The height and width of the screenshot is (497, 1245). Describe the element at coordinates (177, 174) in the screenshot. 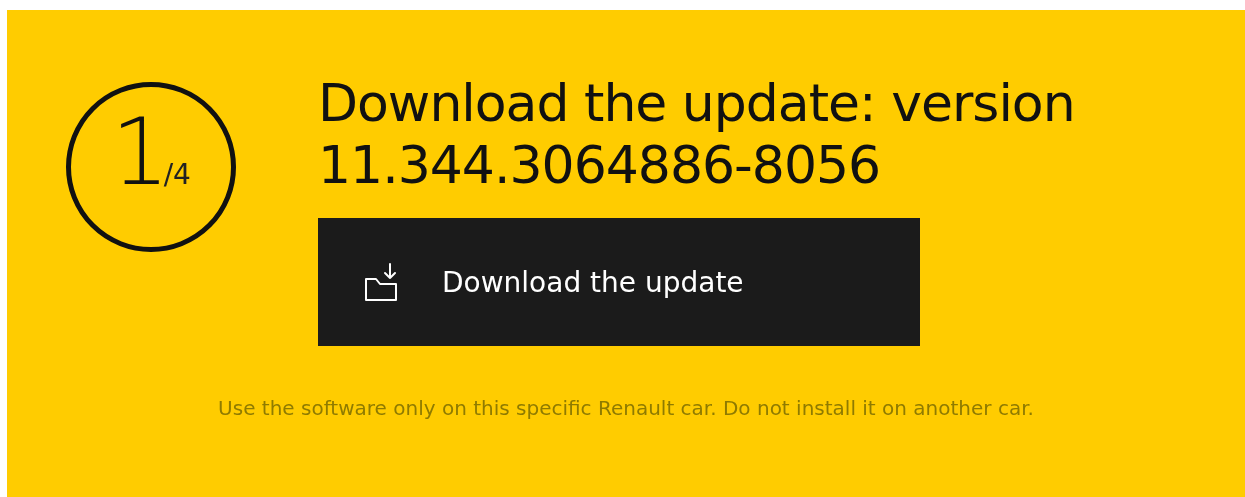

I see `step-total: /4` at that location.